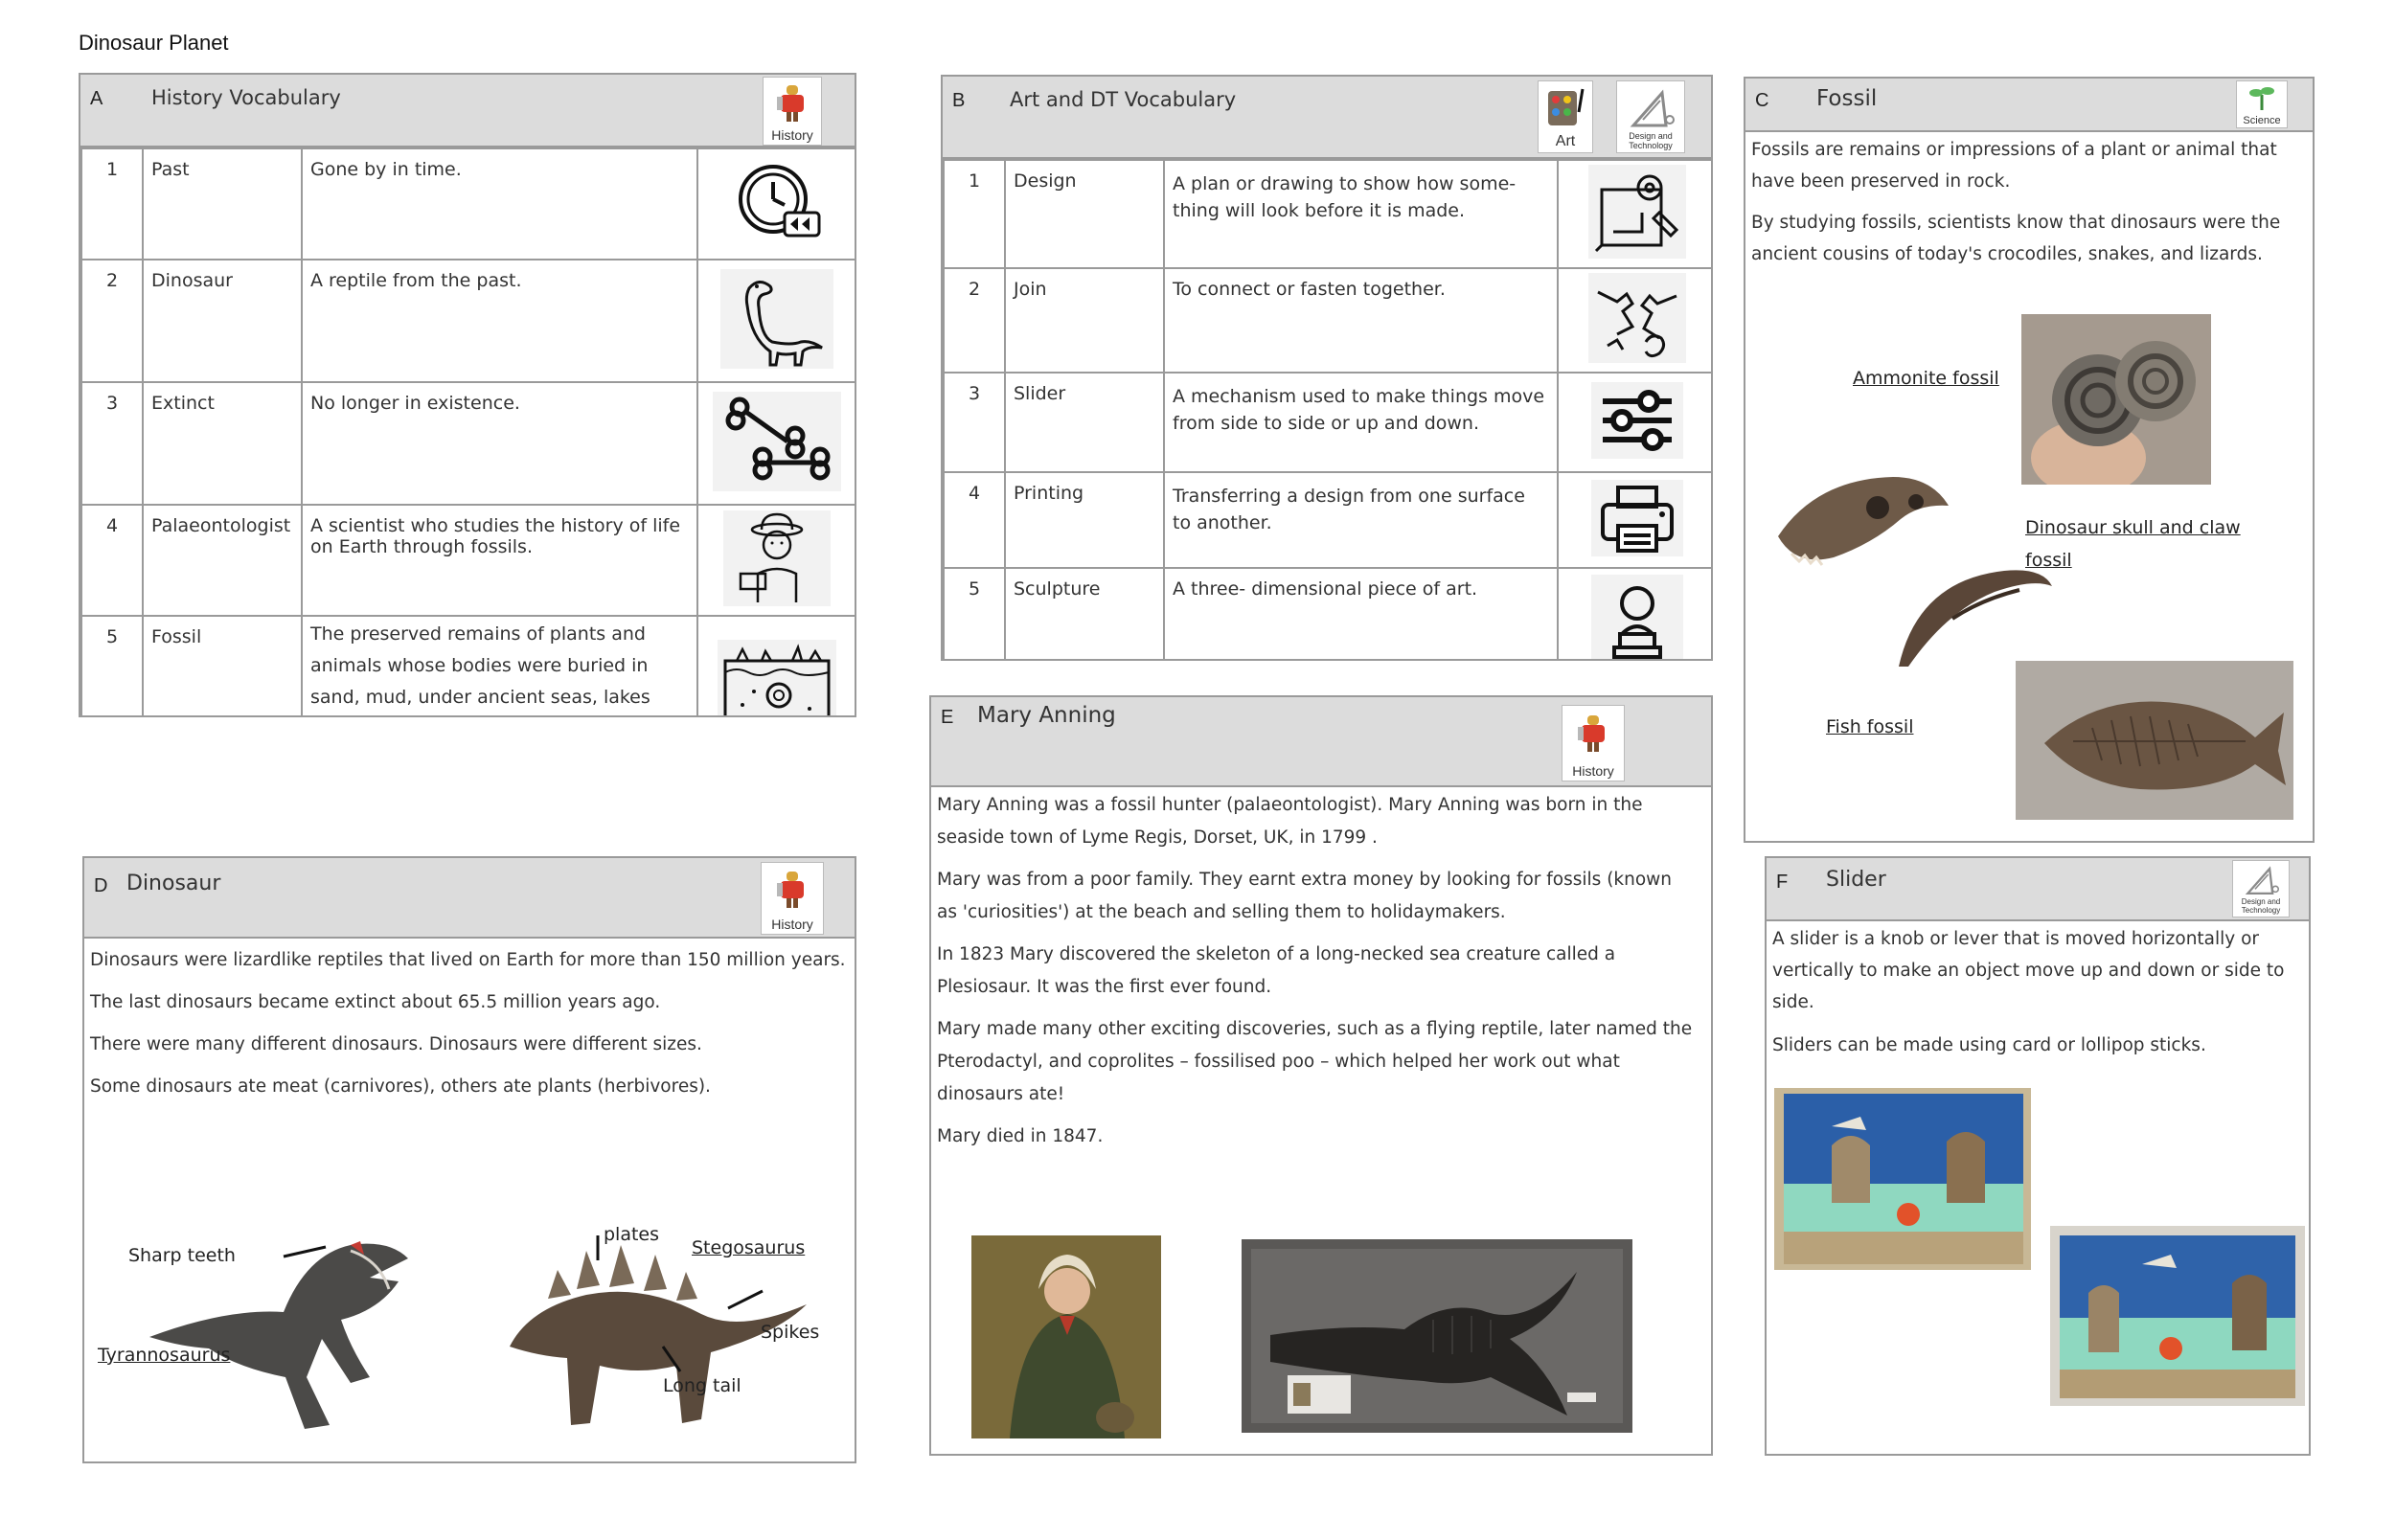  I want to click on plesiosaur-skeleton-photo, so click(1437, 1336).